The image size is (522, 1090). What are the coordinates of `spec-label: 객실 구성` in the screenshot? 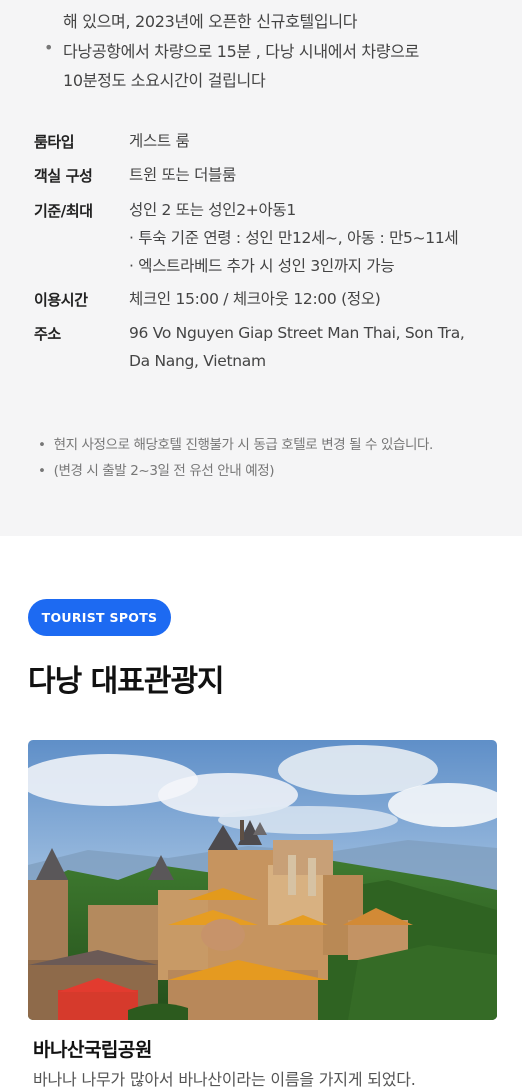 It's located at (63, 176).